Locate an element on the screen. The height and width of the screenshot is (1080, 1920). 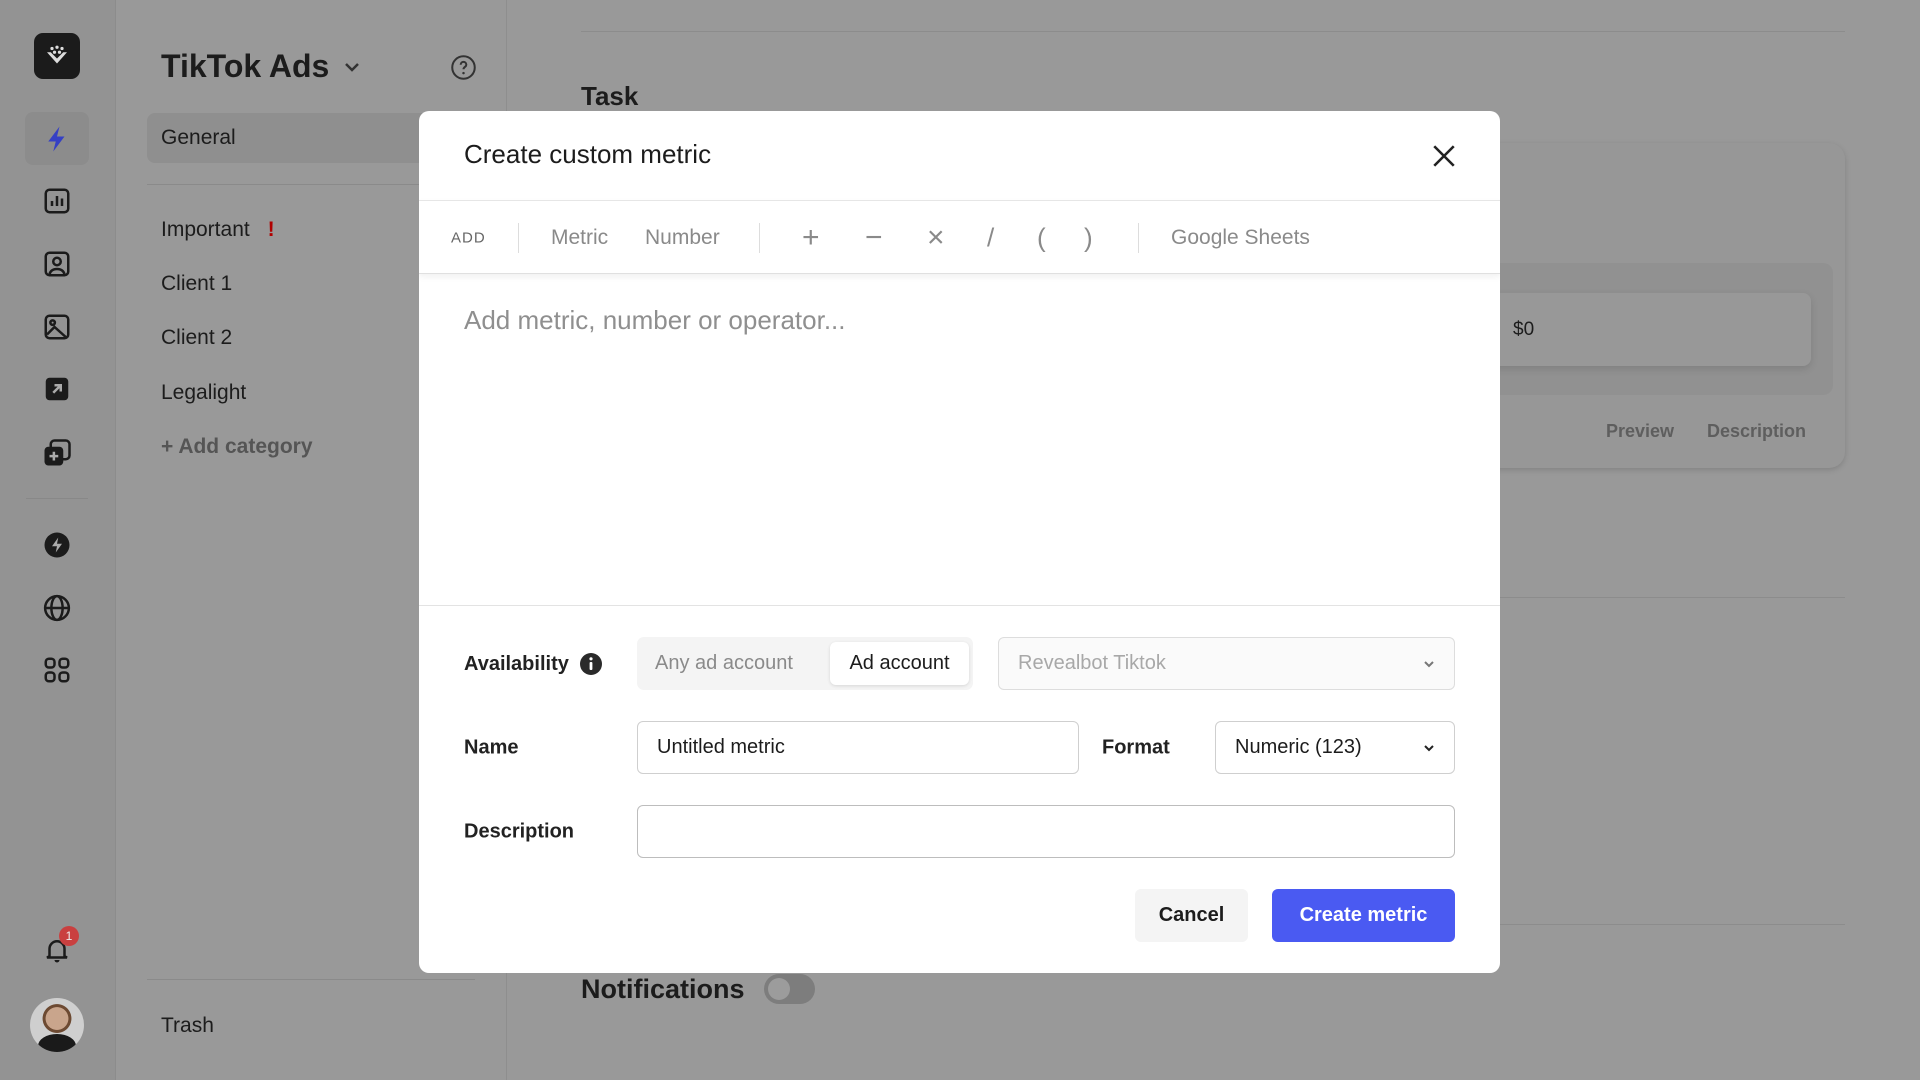
format-select: Numeric (123) is located at coordinates (1335, 747).